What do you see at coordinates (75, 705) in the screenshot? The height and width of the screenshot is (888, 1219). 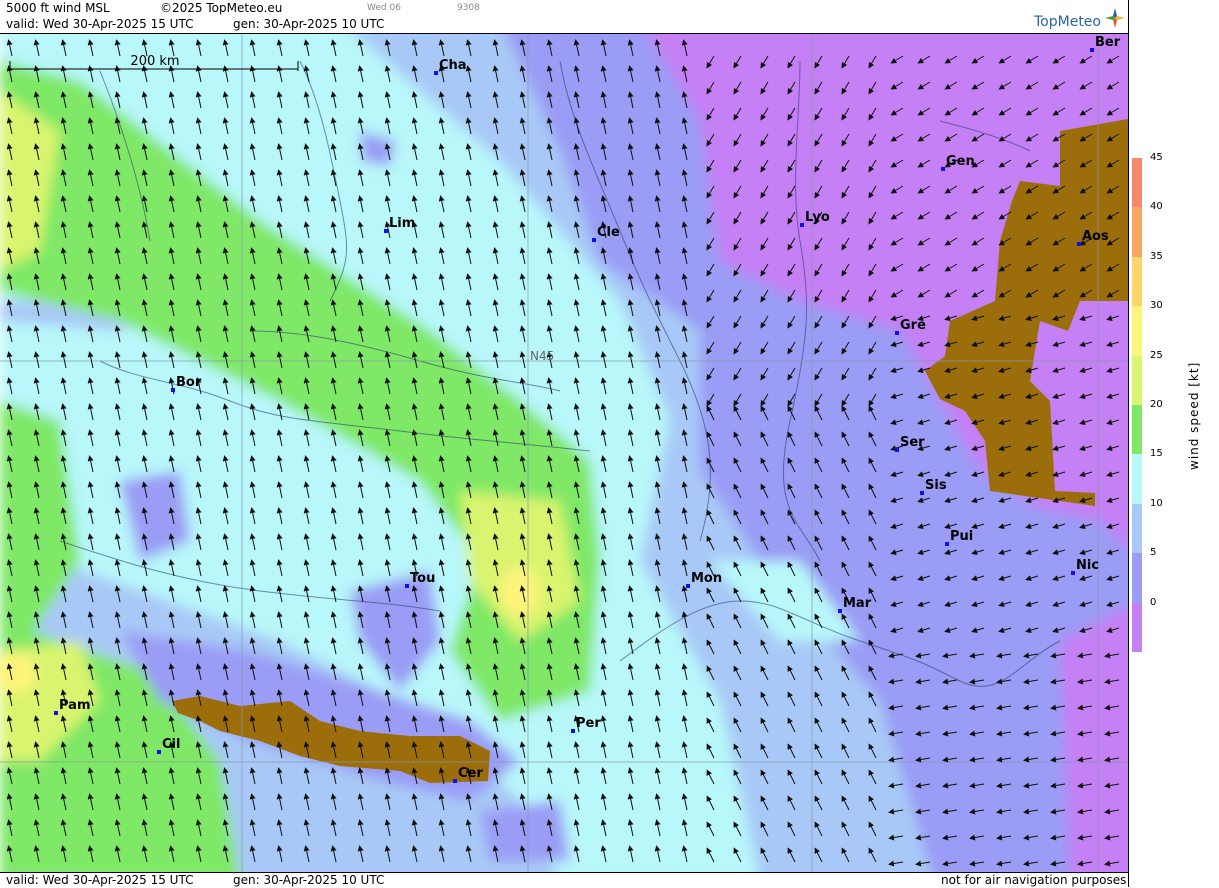 I see `city-label: Pam` at bounding box center [75, 705].